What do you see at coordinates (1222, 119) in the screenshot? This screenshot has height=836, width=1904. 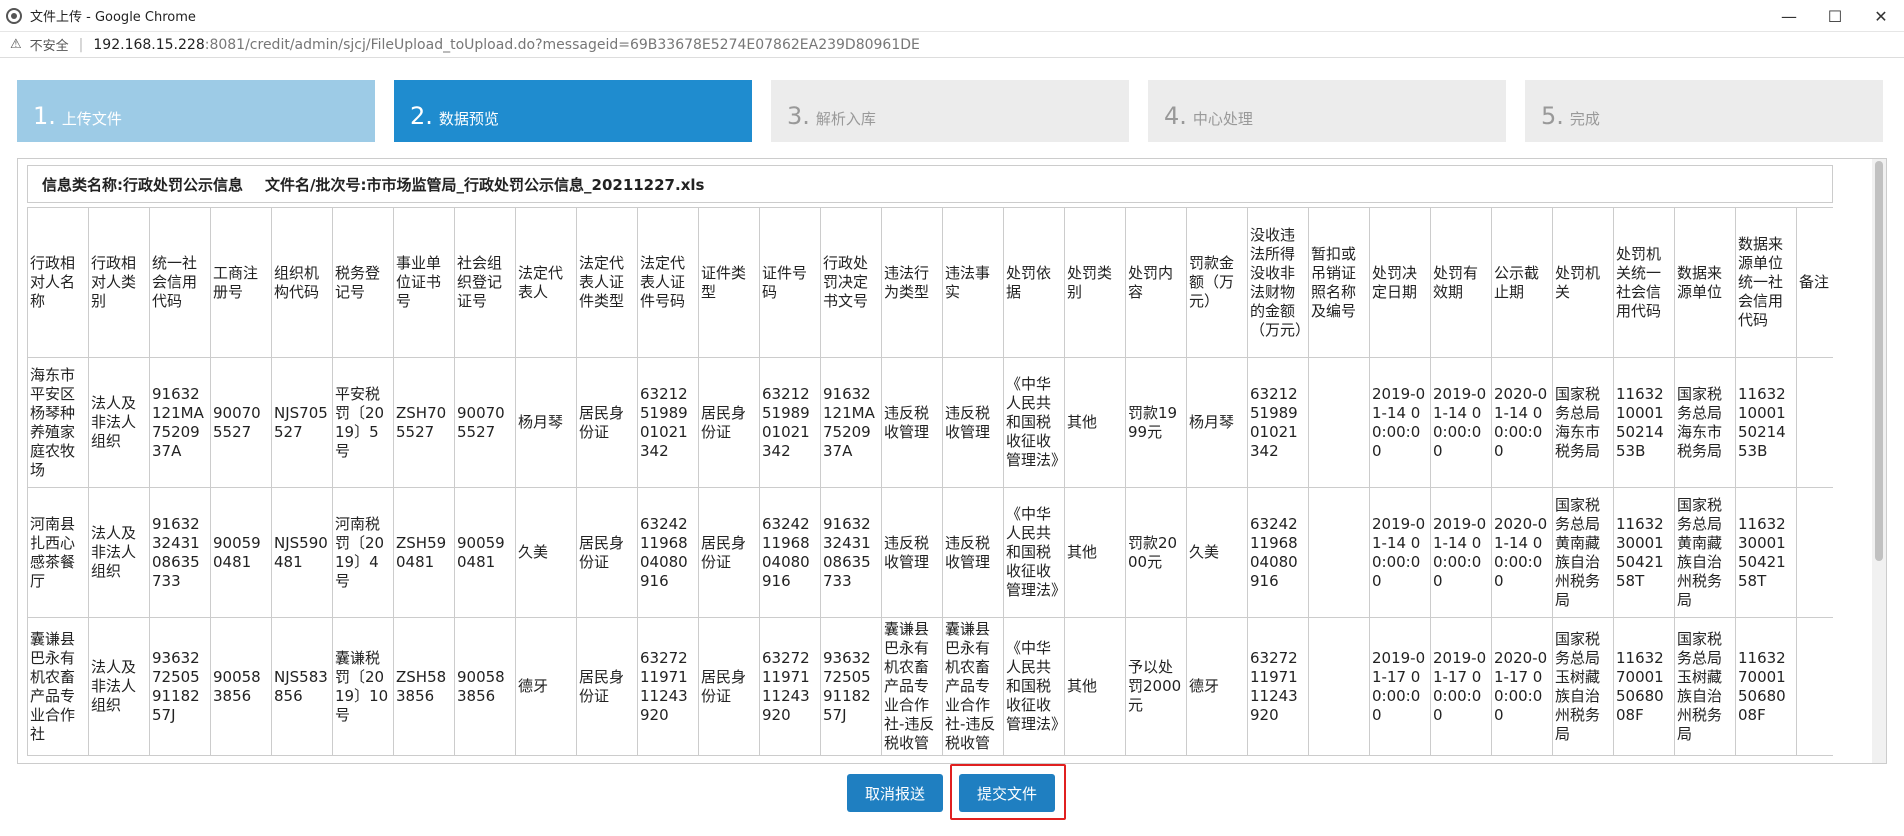 I see `step-label: 中心处理` at bounding box center [1222, 119].